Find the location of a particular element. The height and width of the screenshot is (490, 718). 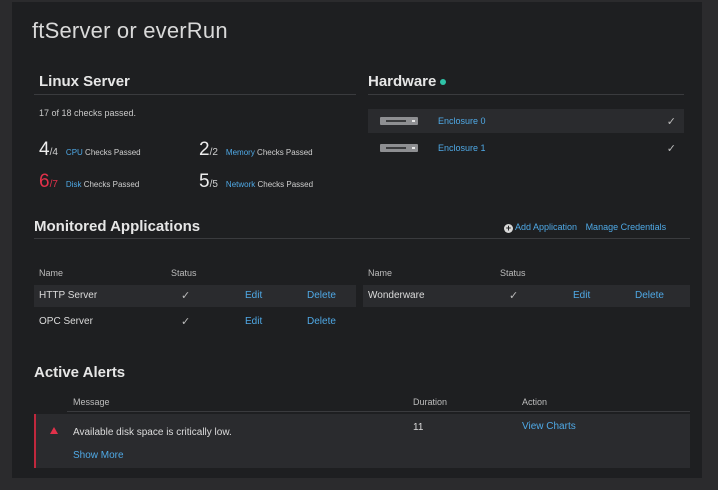

network-link: Network is located at coordinates (240, 184).